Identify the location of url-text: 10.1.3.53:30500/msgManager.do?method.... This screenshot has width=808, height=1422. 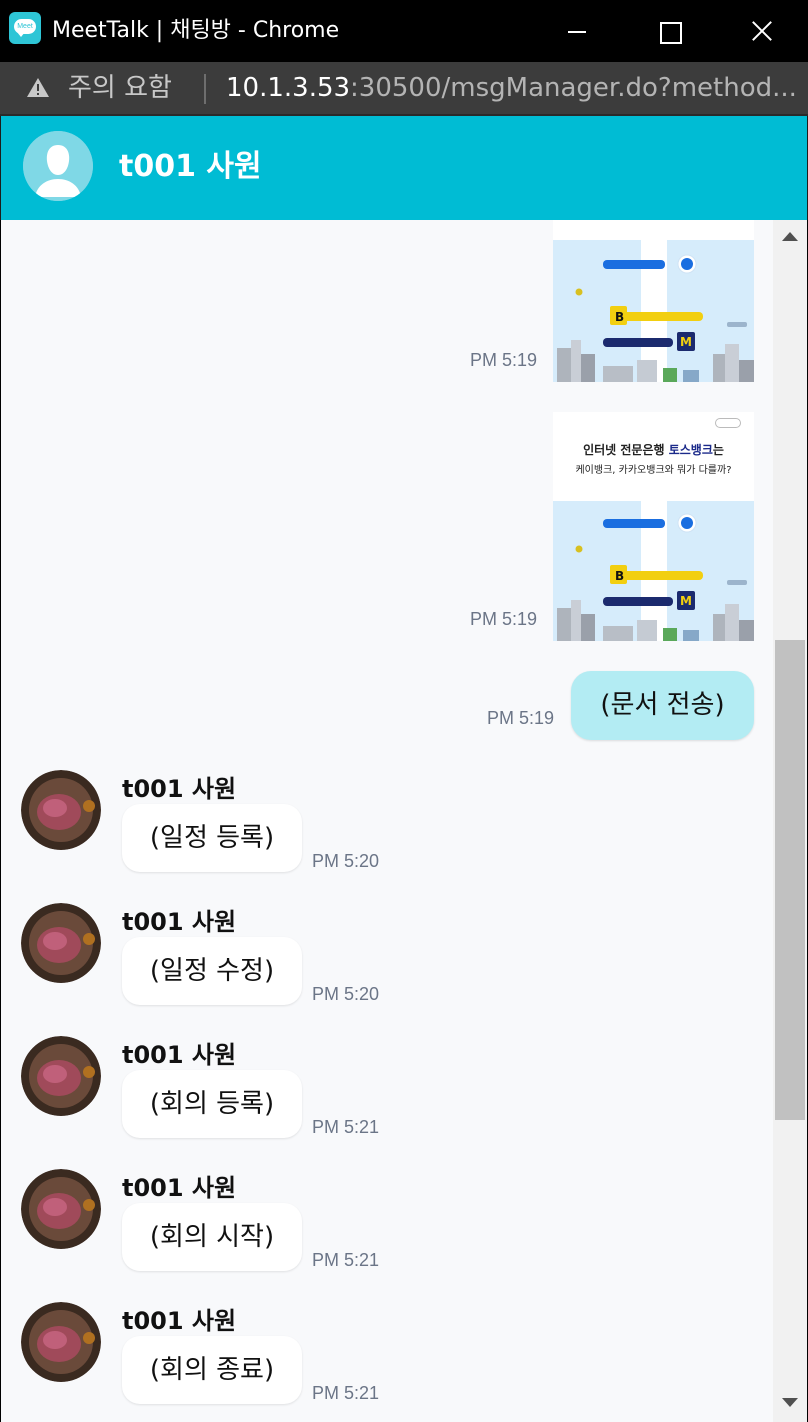
(511, 88).